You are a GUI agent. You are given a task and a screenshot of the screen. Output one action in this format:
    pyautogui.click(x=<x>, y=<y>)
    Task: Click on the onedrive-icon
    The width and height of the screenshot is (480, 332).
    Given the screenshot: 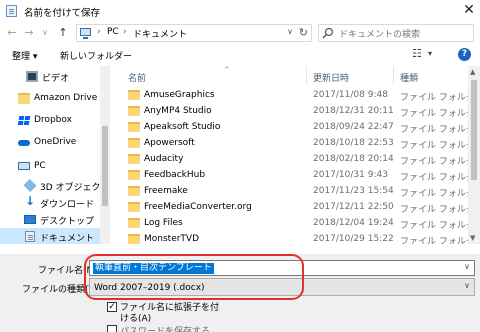 What is the action you would take?
    pyautogui.click(x=24, y=142)
    